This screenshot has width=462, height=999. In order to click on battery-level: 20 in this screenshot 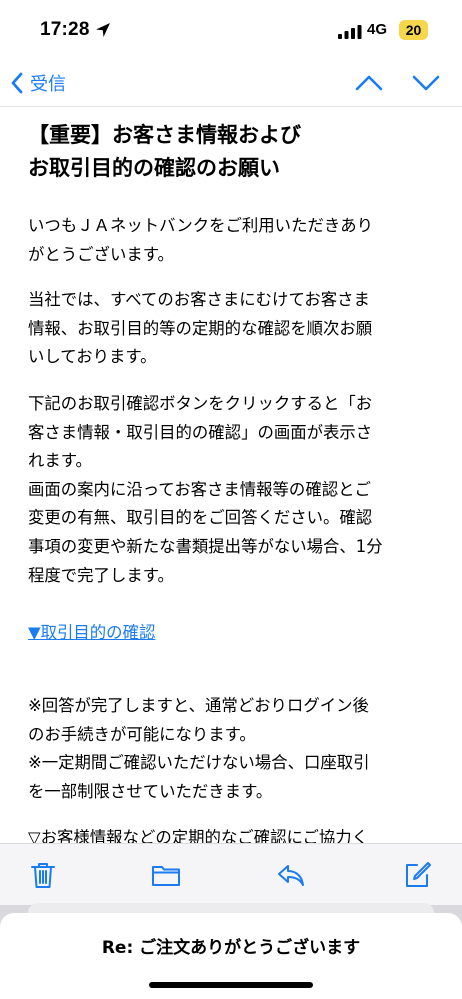, I will do `click(413, 30)`.